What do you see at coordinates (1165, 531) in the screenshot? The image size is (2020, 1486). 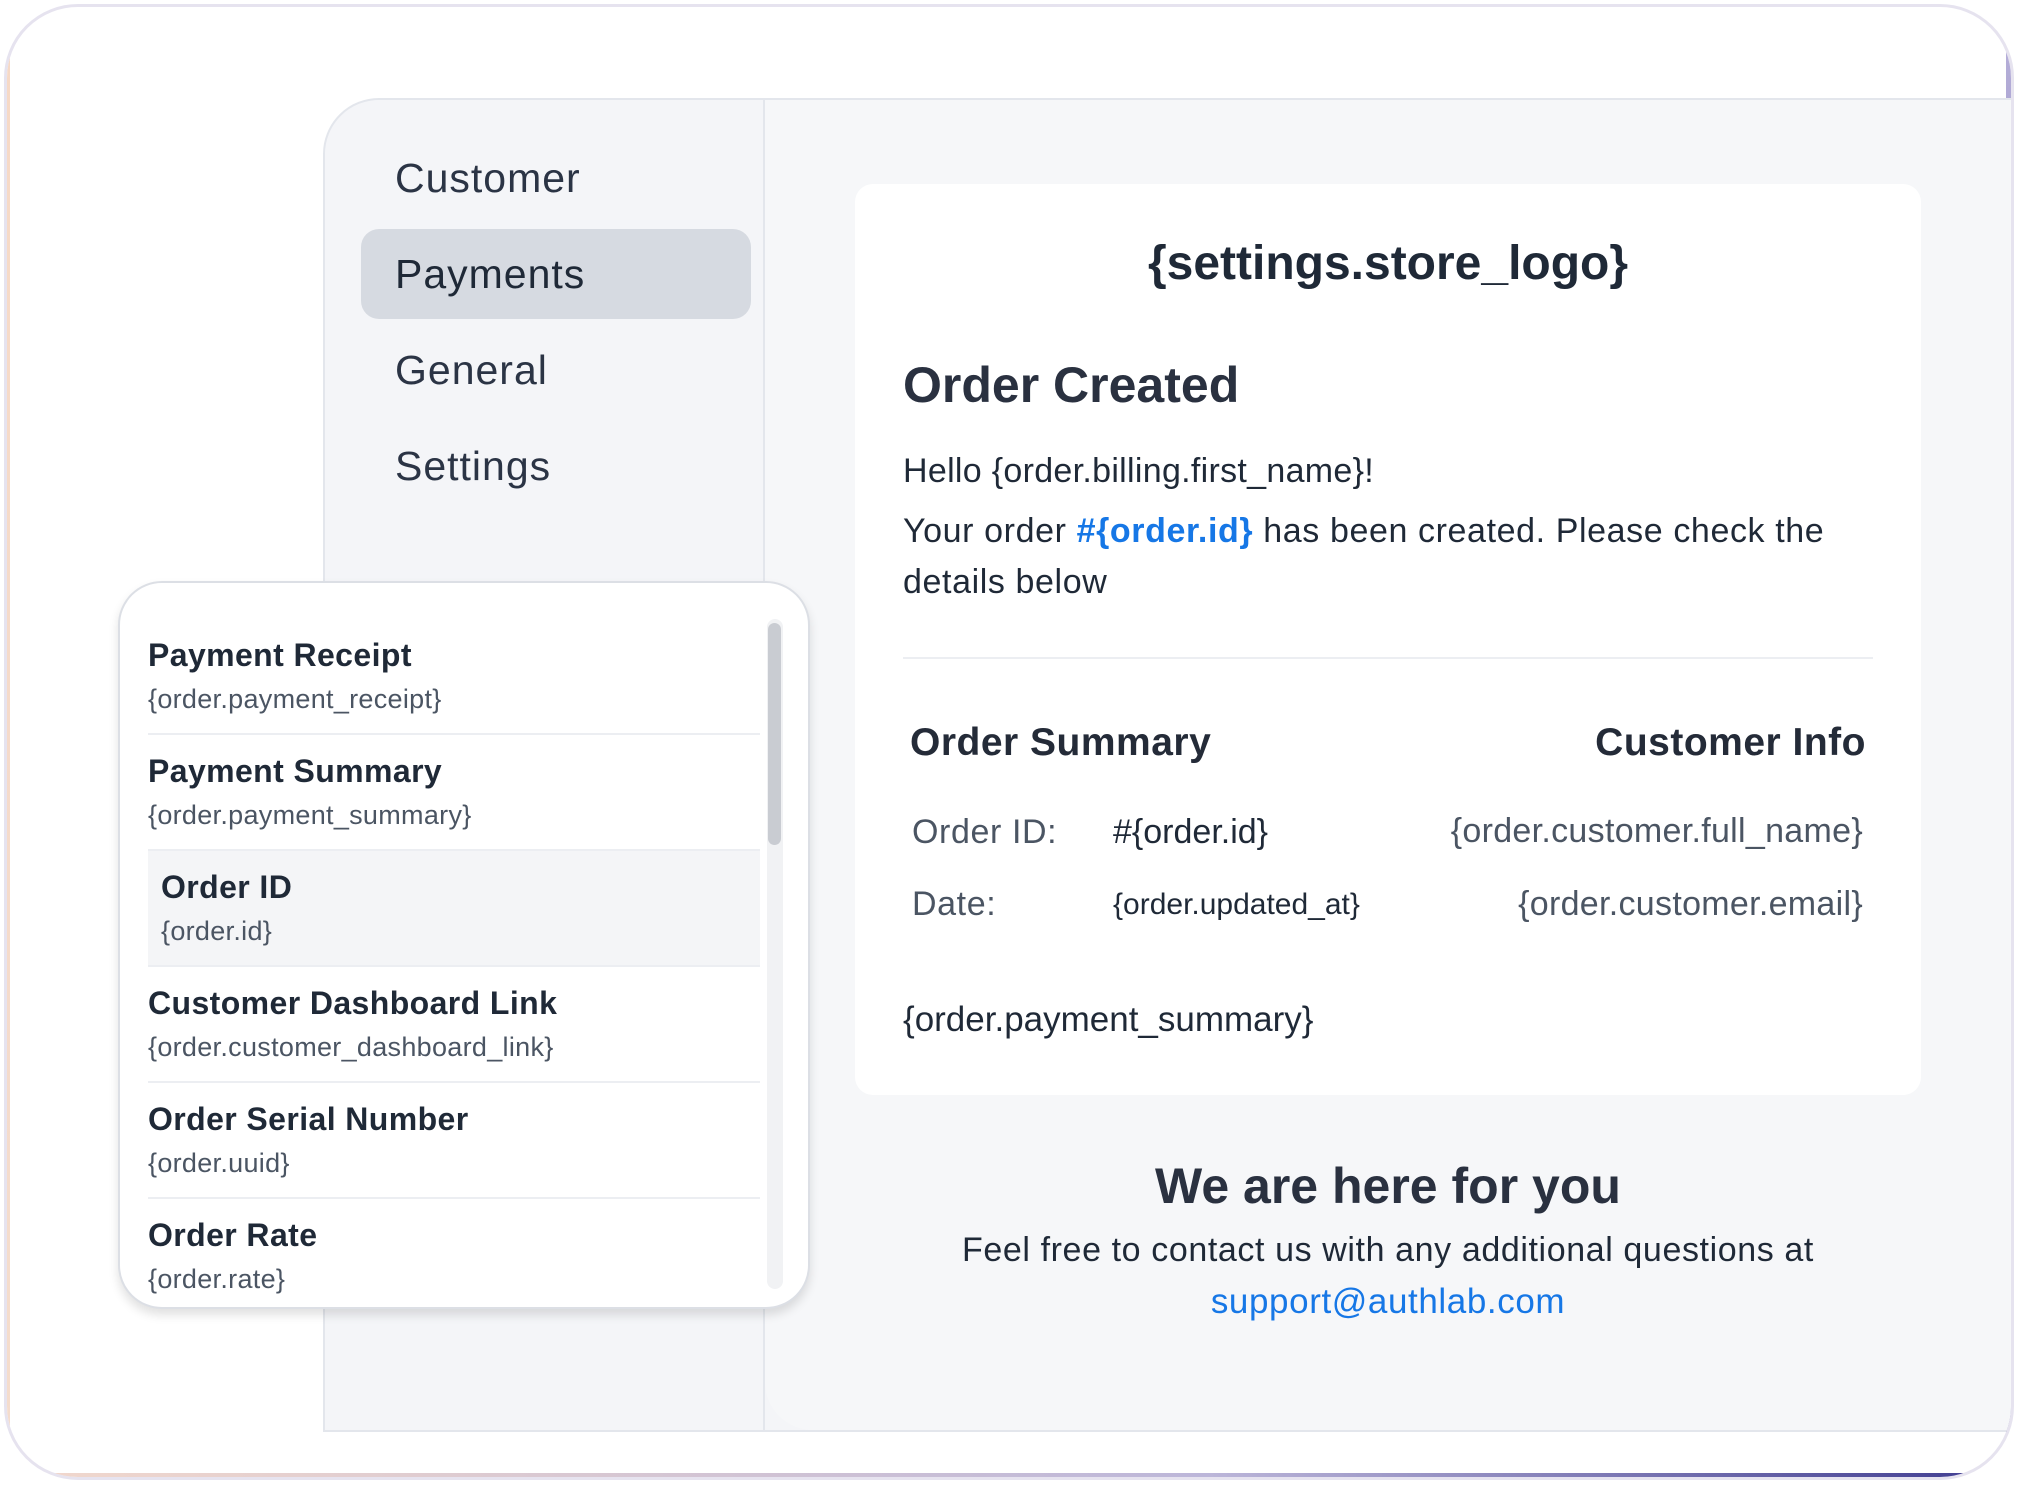 I see `order-id-link: #{order.id}` at bounding box center [1165, 531].